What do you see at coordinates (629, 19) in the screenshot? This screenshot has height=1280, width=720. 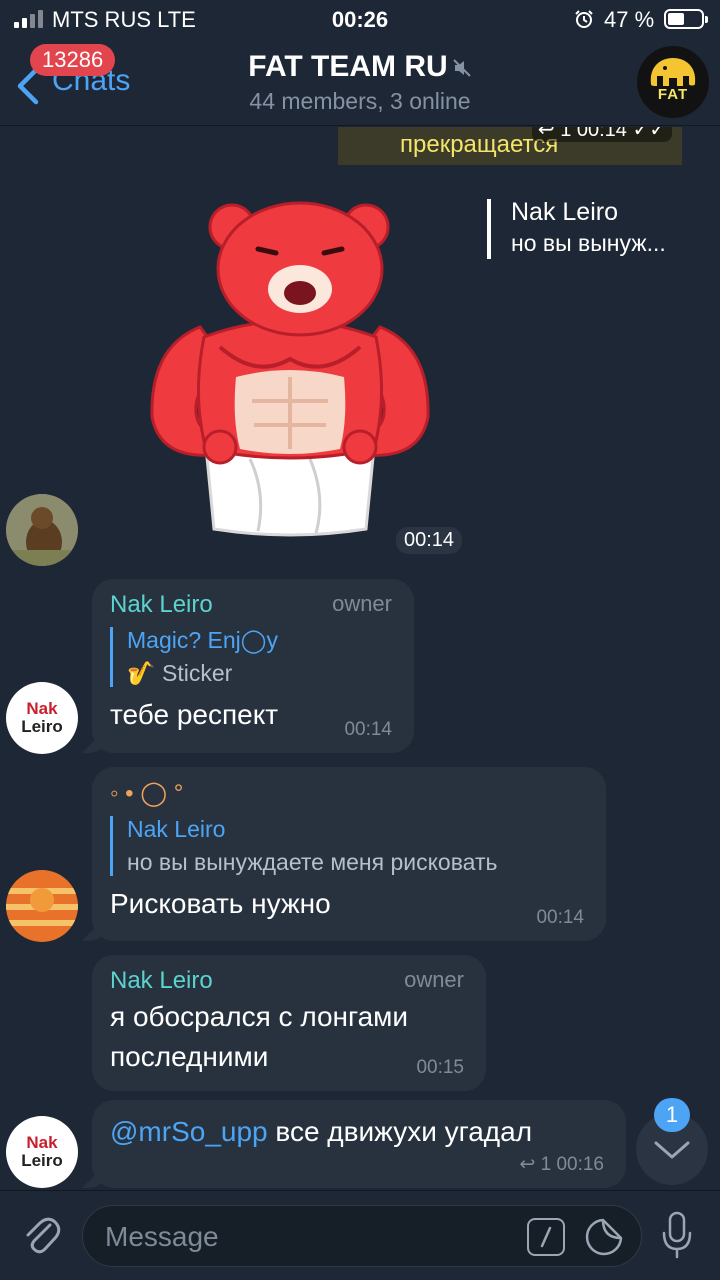 I see `battery-percent: 47 %` at bounding box center [629, 19].